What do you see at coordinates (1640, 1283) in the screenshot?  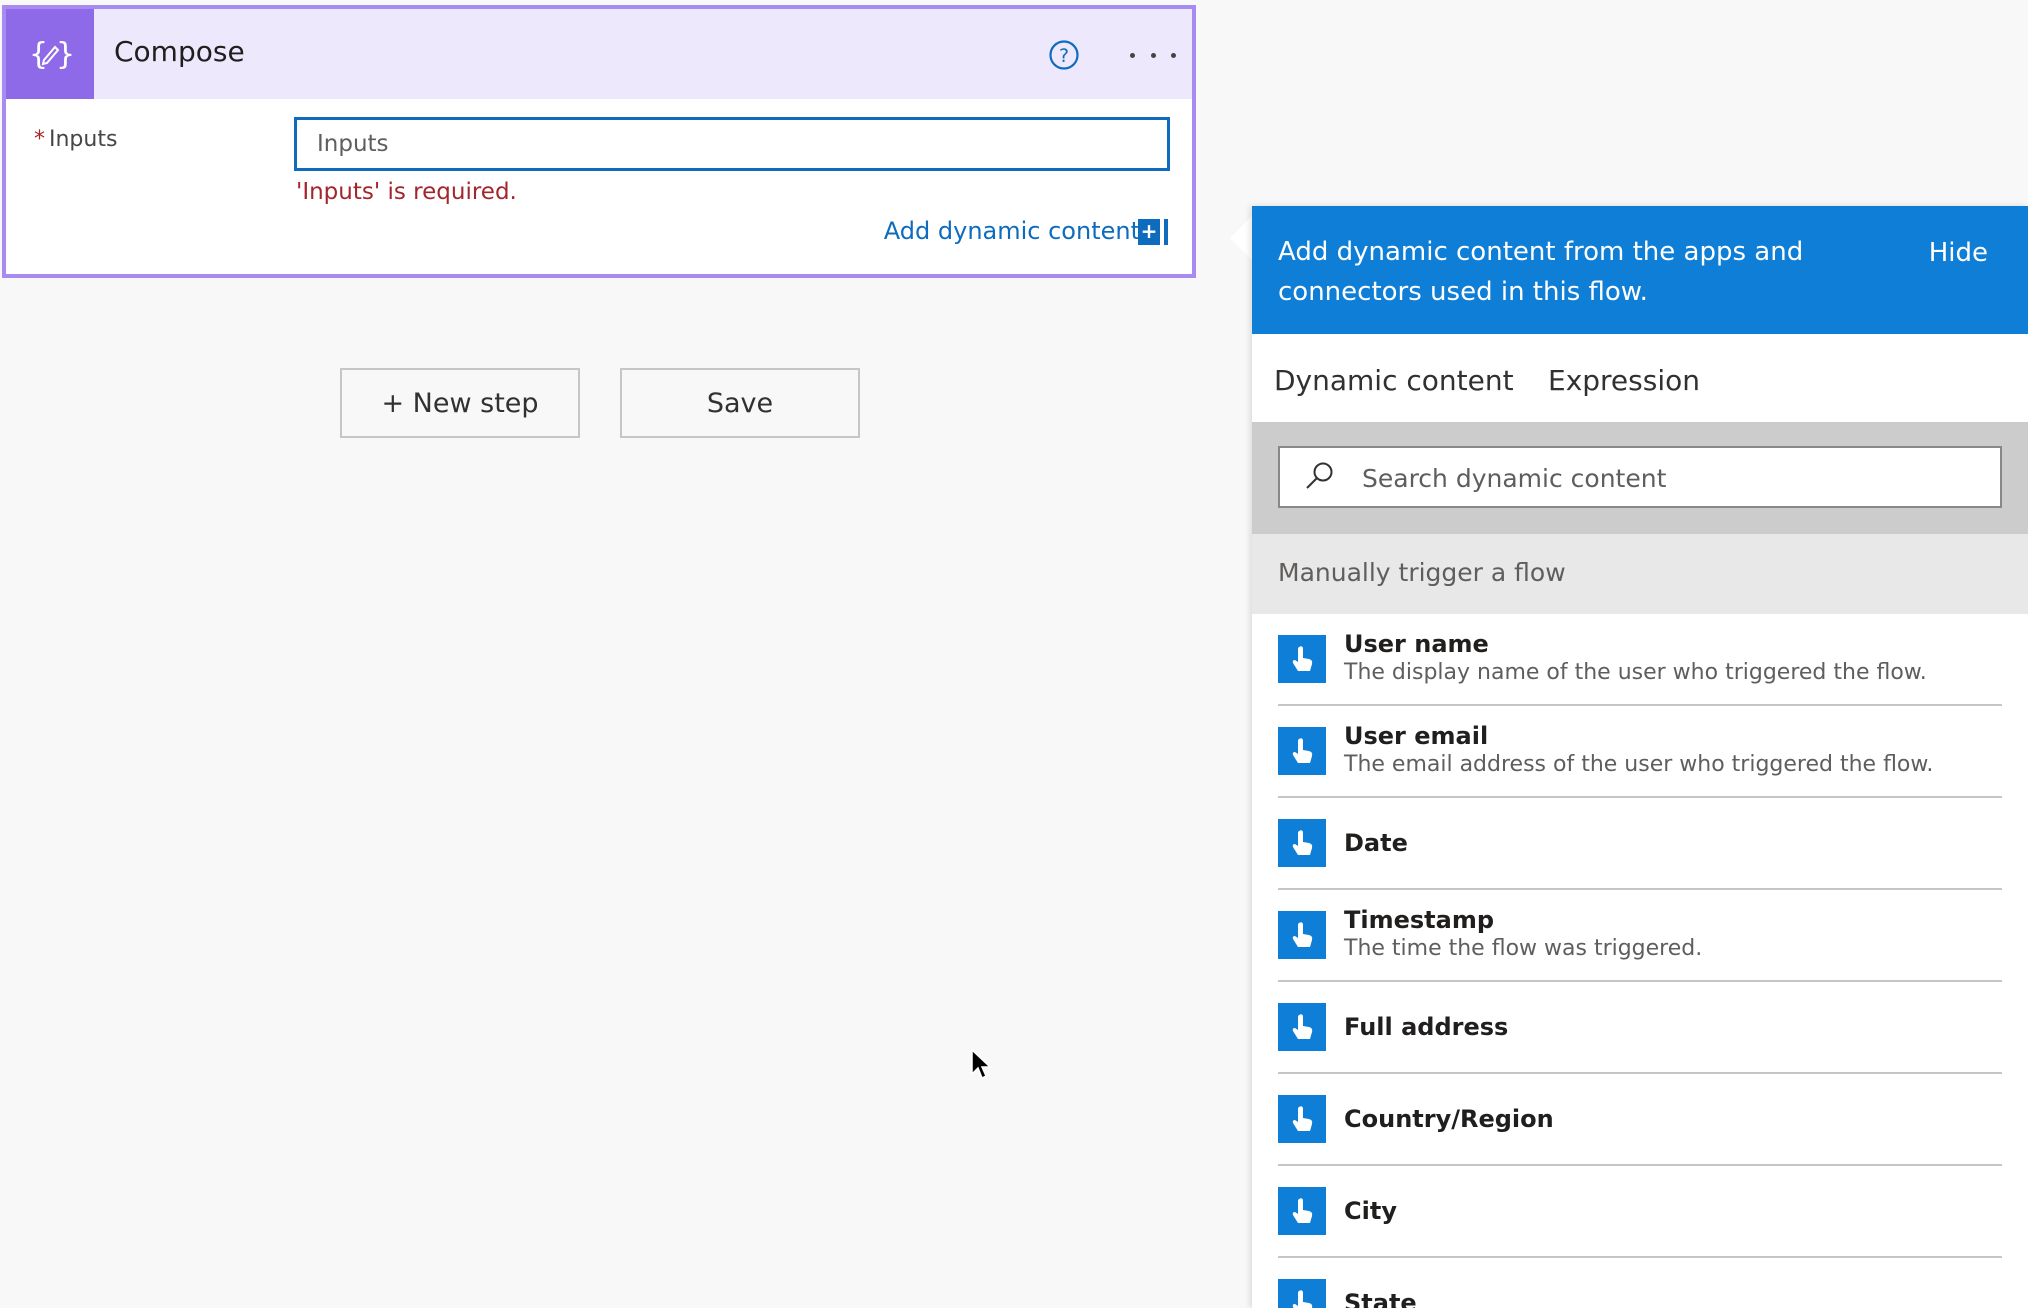 I see `dynamic-item-state: State` at bounding box center [1640, 1283].